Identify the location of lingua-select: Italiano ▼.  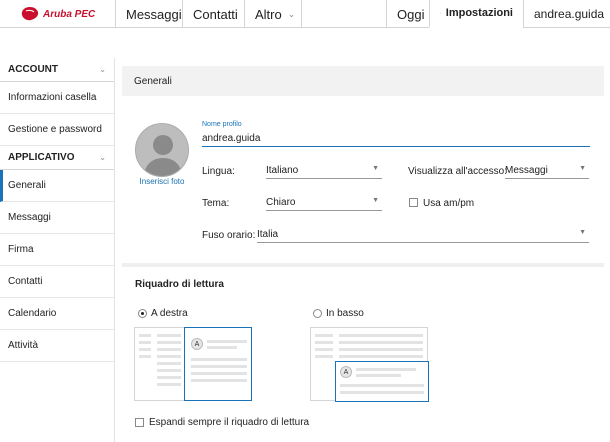
(324, 170).